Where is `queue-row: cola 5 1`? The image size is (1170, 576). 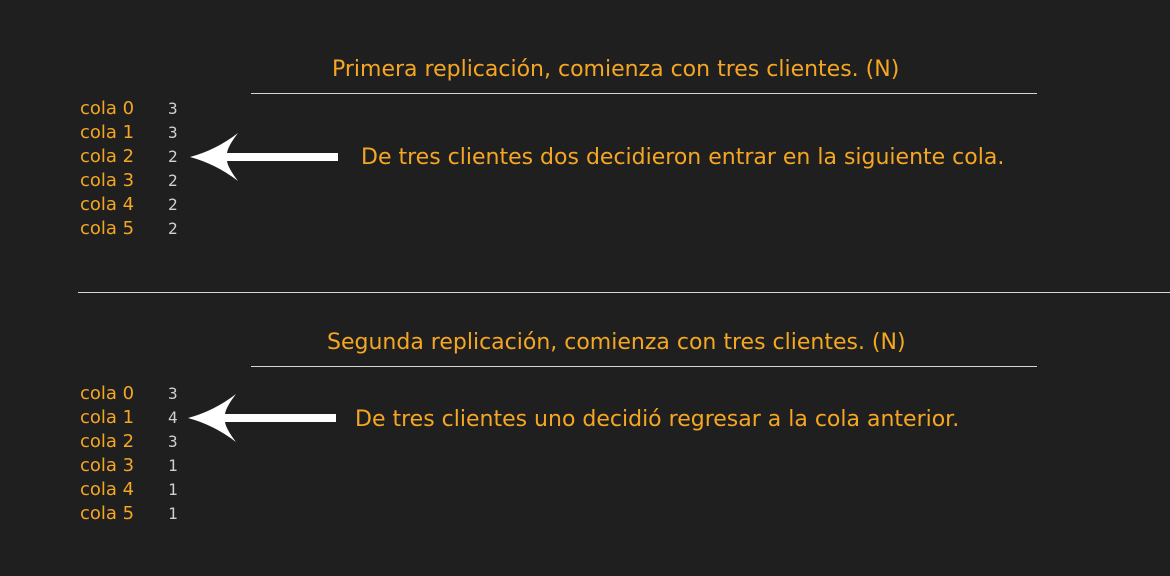
queue-row: cola 5 1 is located at coordinates (129, 514).